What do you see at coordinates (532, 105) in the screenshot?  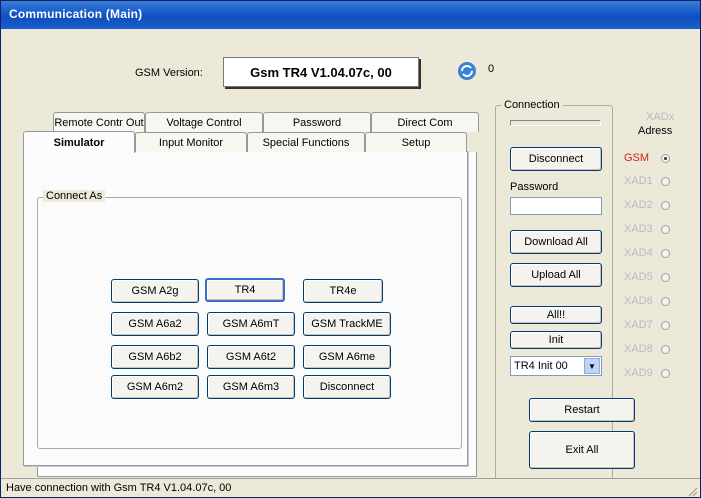 I see `connection-label: Connection` at bounding box center [532, 105].